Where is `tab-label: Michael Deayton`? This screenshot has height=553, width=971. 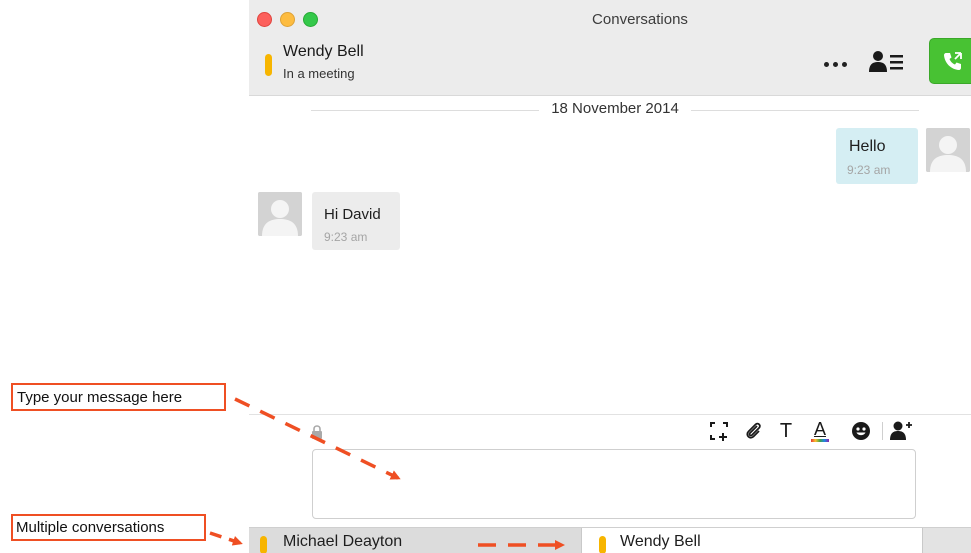
tab-label: Michael Deayton is located at coordinates (343, 541).